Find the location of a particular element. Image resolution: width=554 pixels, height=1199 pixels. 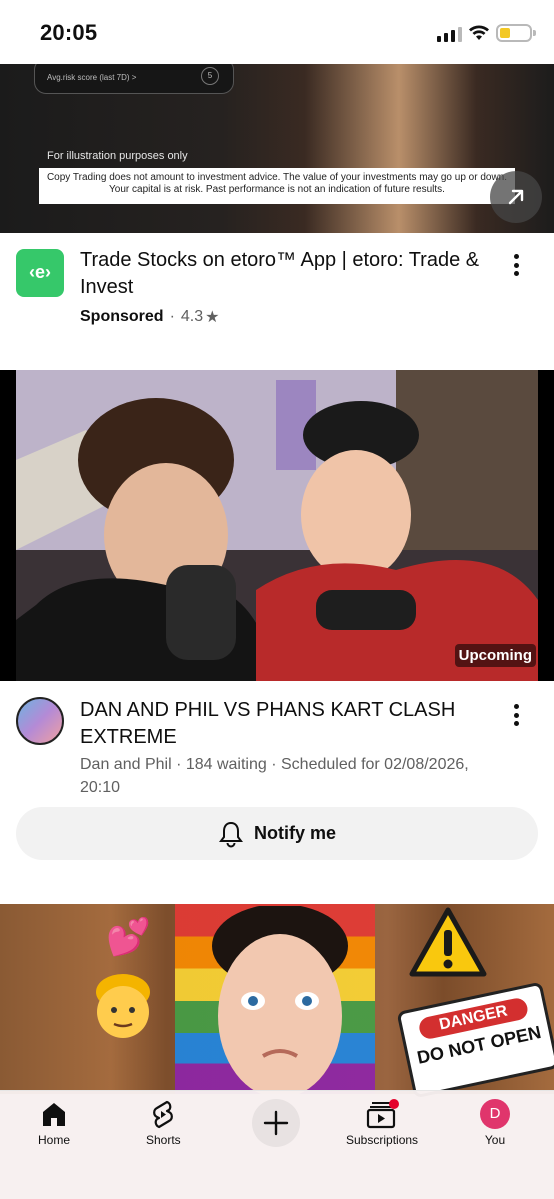

wifi-icon is located at coordinates (479, 32).